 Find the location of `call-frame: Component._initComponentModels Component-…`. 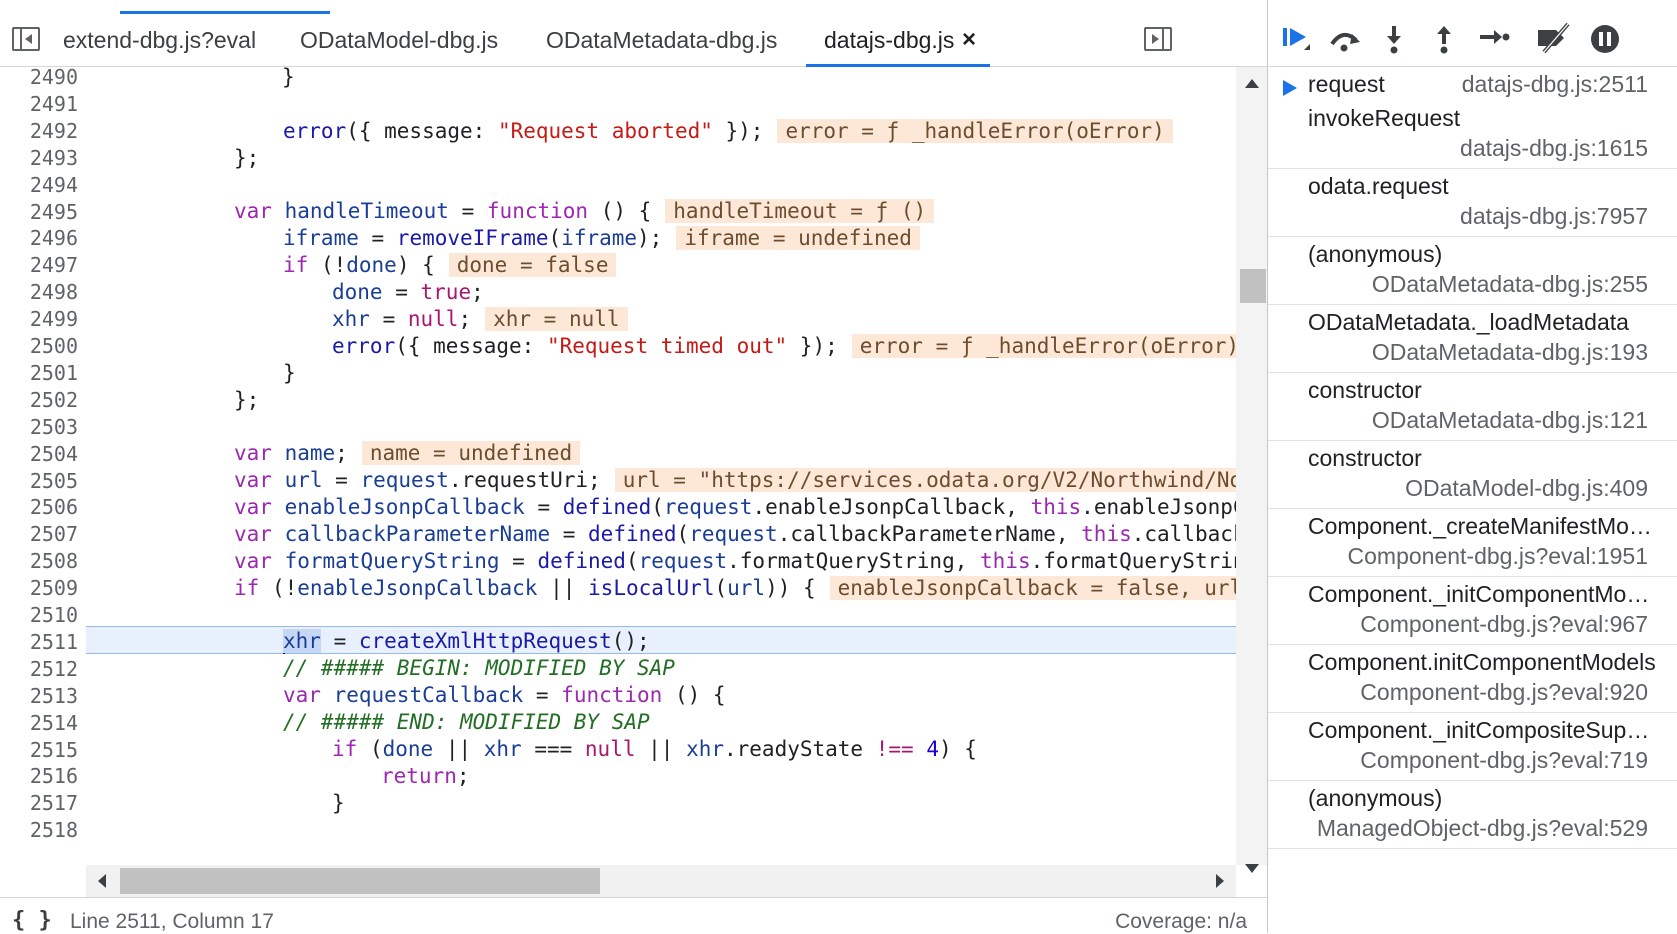

call-frame: Component._initComponentModels Component-… is located at coordinates (1472, 611).